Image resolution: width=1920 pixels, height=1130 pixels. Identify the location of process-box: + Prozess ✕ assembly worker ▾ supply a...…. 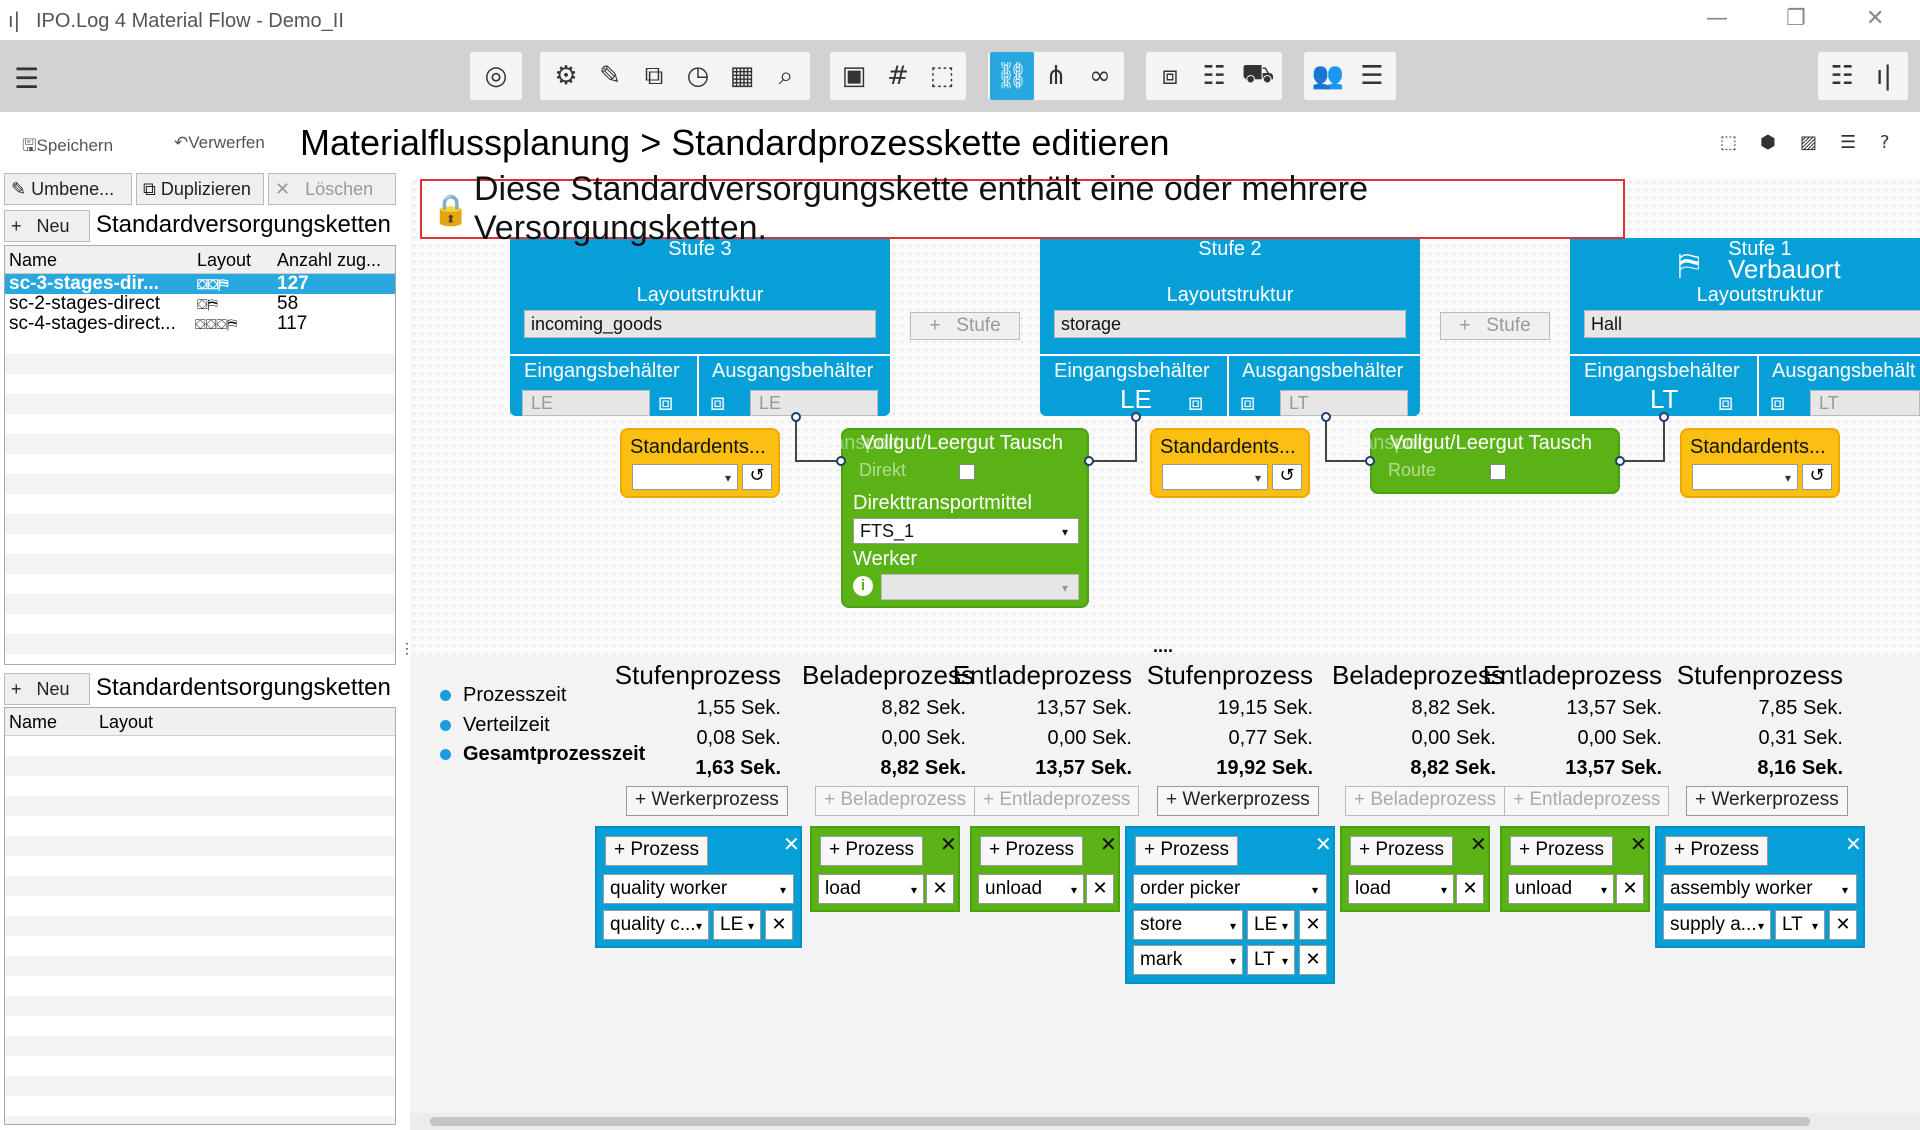
(1760, 887).